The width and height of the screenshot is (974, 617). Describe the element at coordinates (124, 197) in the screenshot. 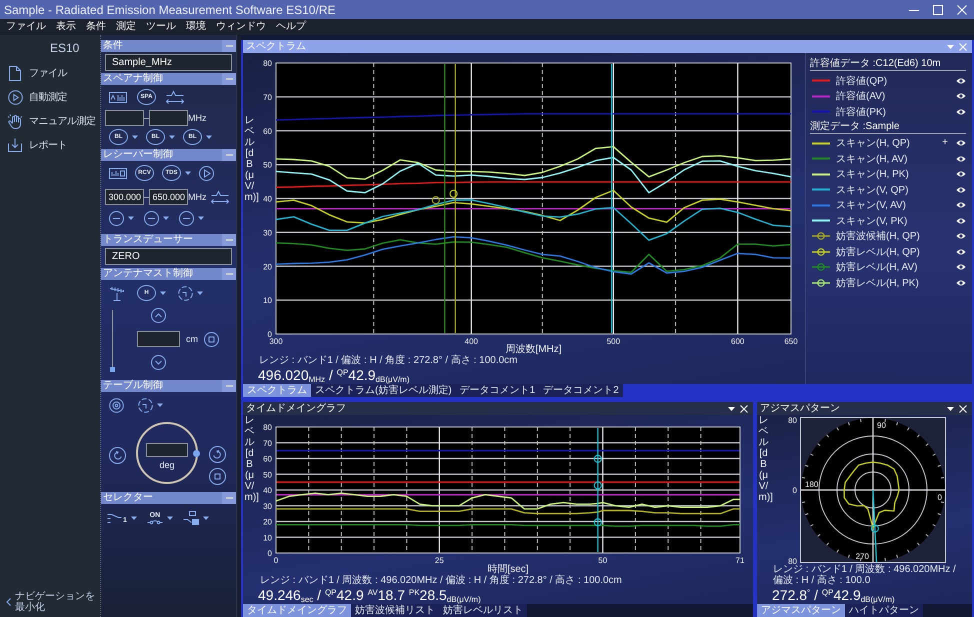

I see `start-field: 300.000` at that location.